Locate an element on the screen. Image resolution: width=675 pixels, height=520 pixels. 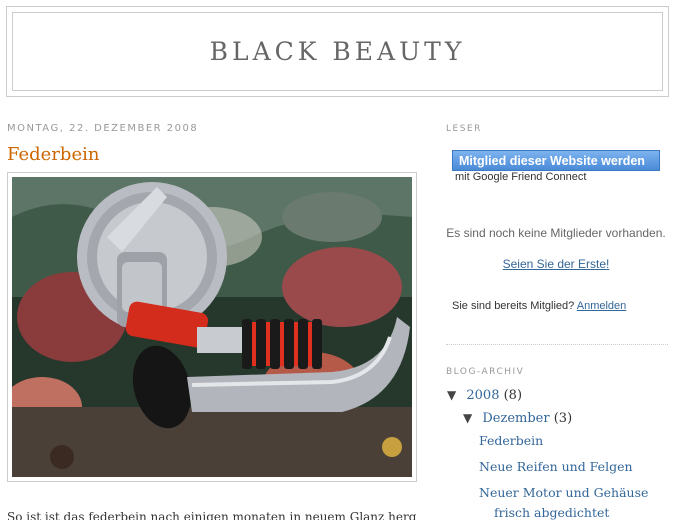
archive-post-link: Neue Reifen und Felgen is located at coordinates (556, 467).